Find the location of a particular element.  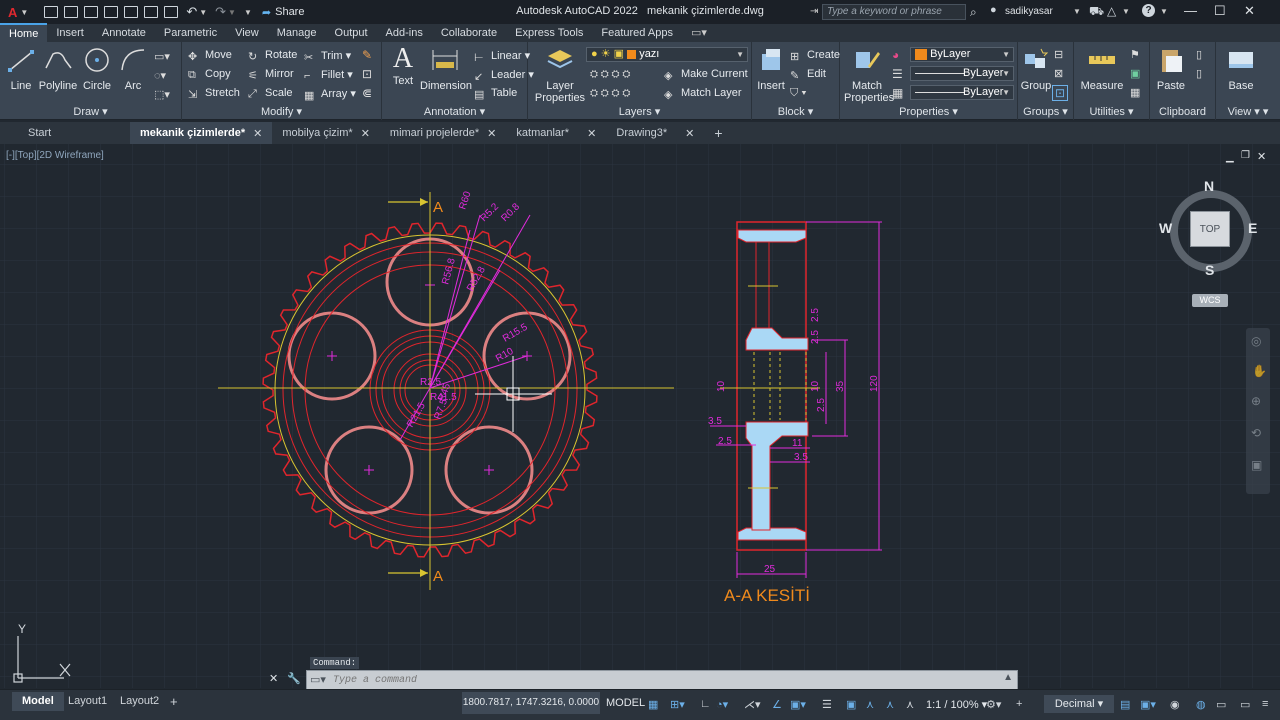

quick-properties-icon: ▤ is located at coordinates (1125, 704).